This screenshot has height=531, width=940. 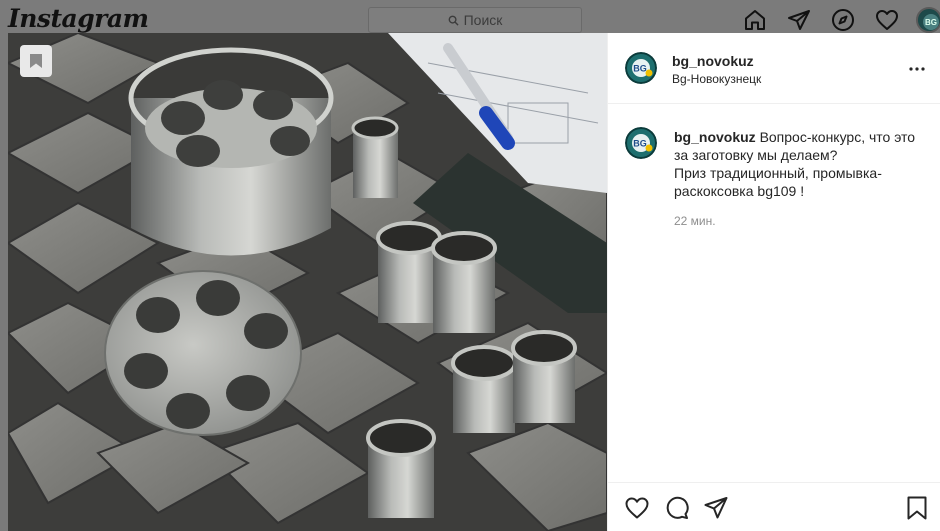 I want to click on profile-avatar: BG, so click(x=928, y=20).